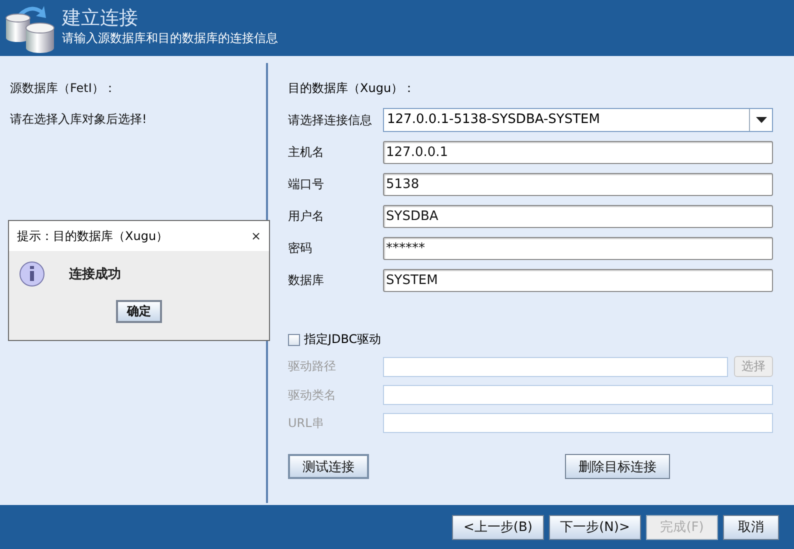  I want to click on ok-button: 确定, so click(139, 311).